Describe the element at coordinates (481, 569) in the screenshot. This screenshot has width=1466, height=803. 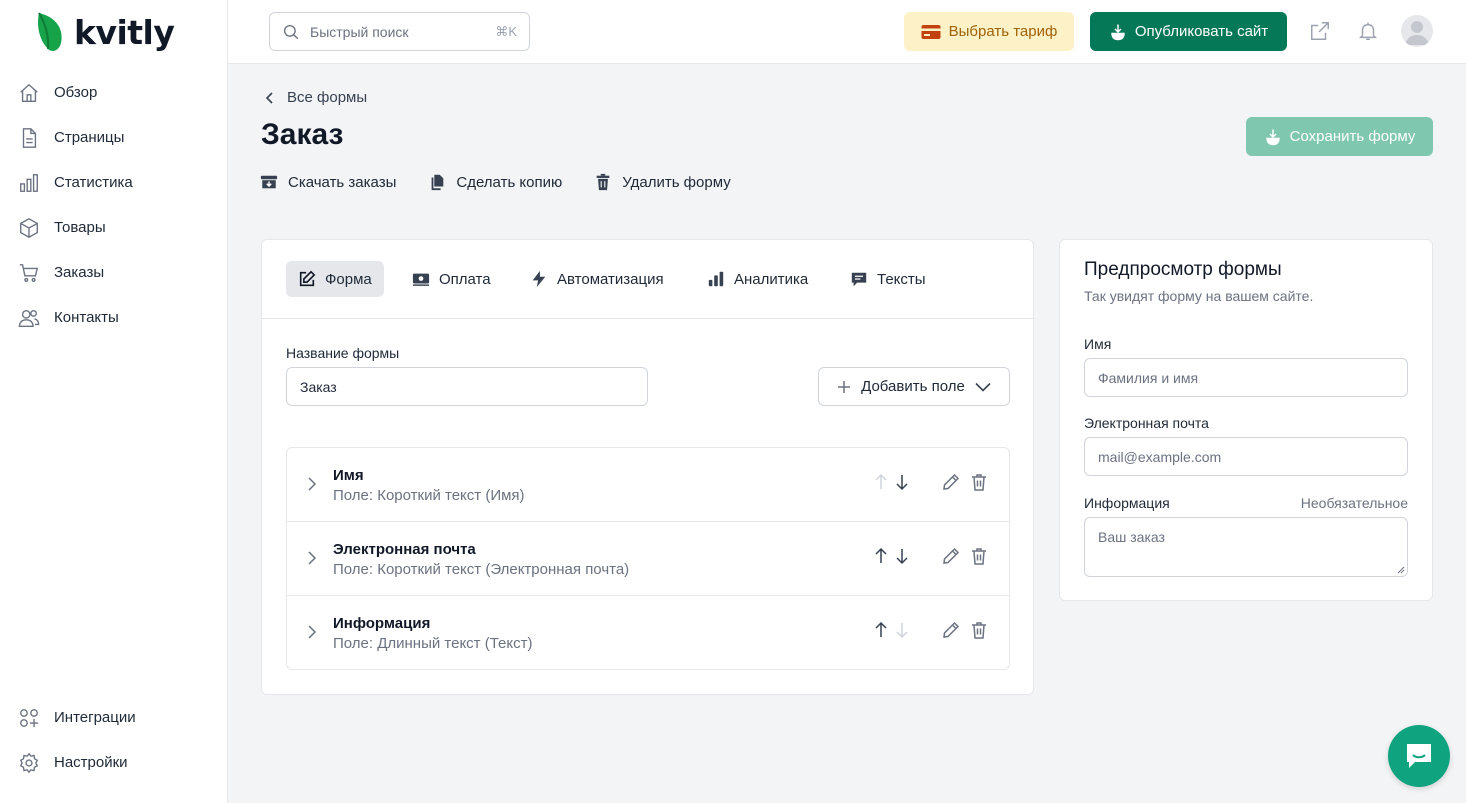
I see `field-description: Поле: Короткий текст (Электронная почта)` at that location.